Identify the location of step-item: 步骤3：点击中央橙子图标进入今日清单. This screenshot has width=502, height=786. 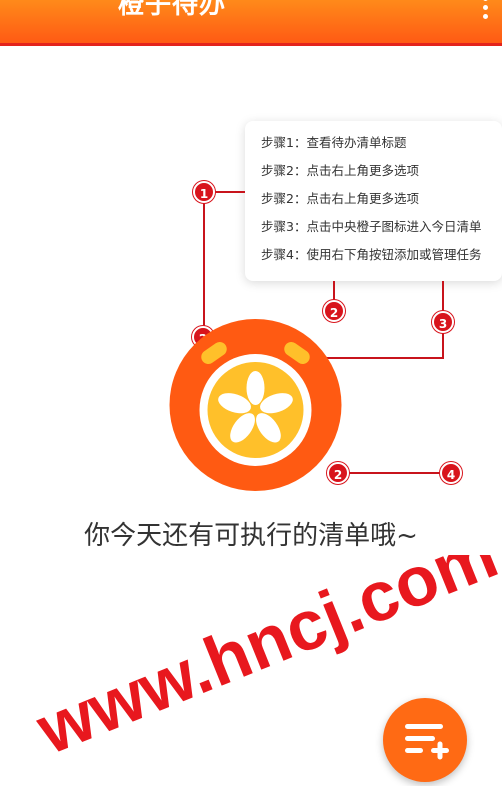
(371, 226).